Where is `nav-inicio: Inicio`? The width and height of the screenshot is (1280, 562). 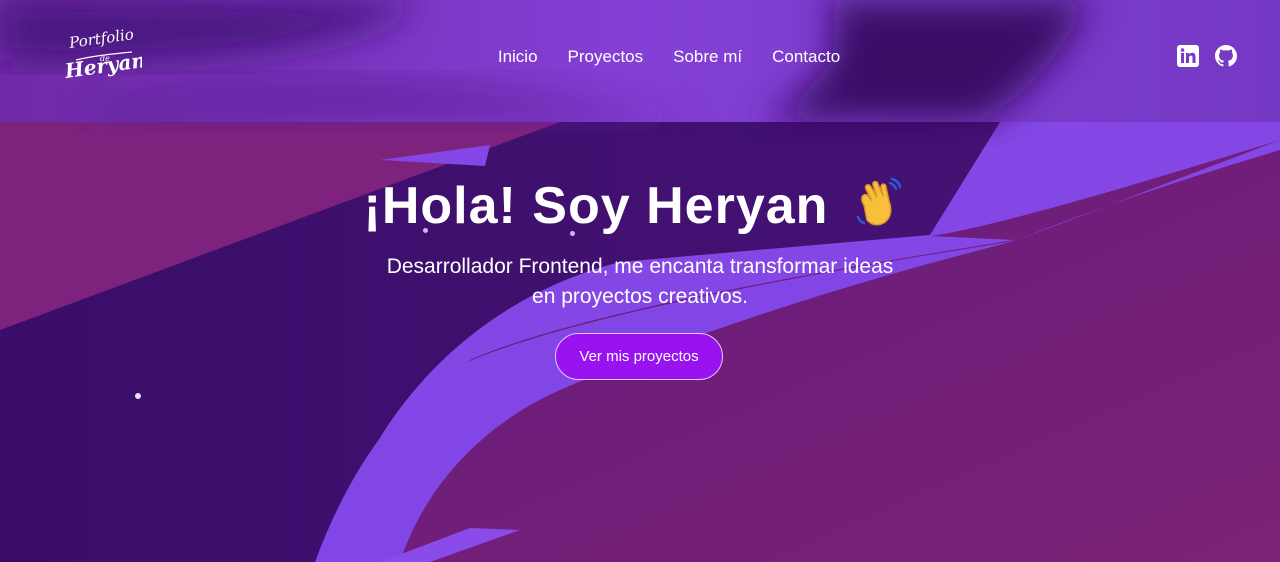
nav-inicio: Inicio is located at coordinates (518, 57).